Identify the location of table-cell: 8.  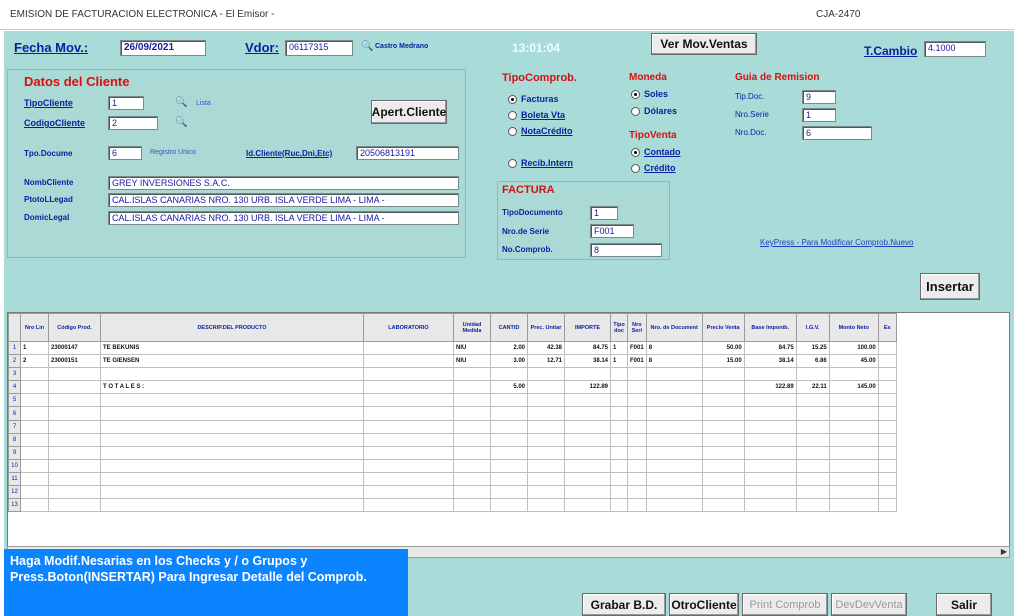
(674, 348).